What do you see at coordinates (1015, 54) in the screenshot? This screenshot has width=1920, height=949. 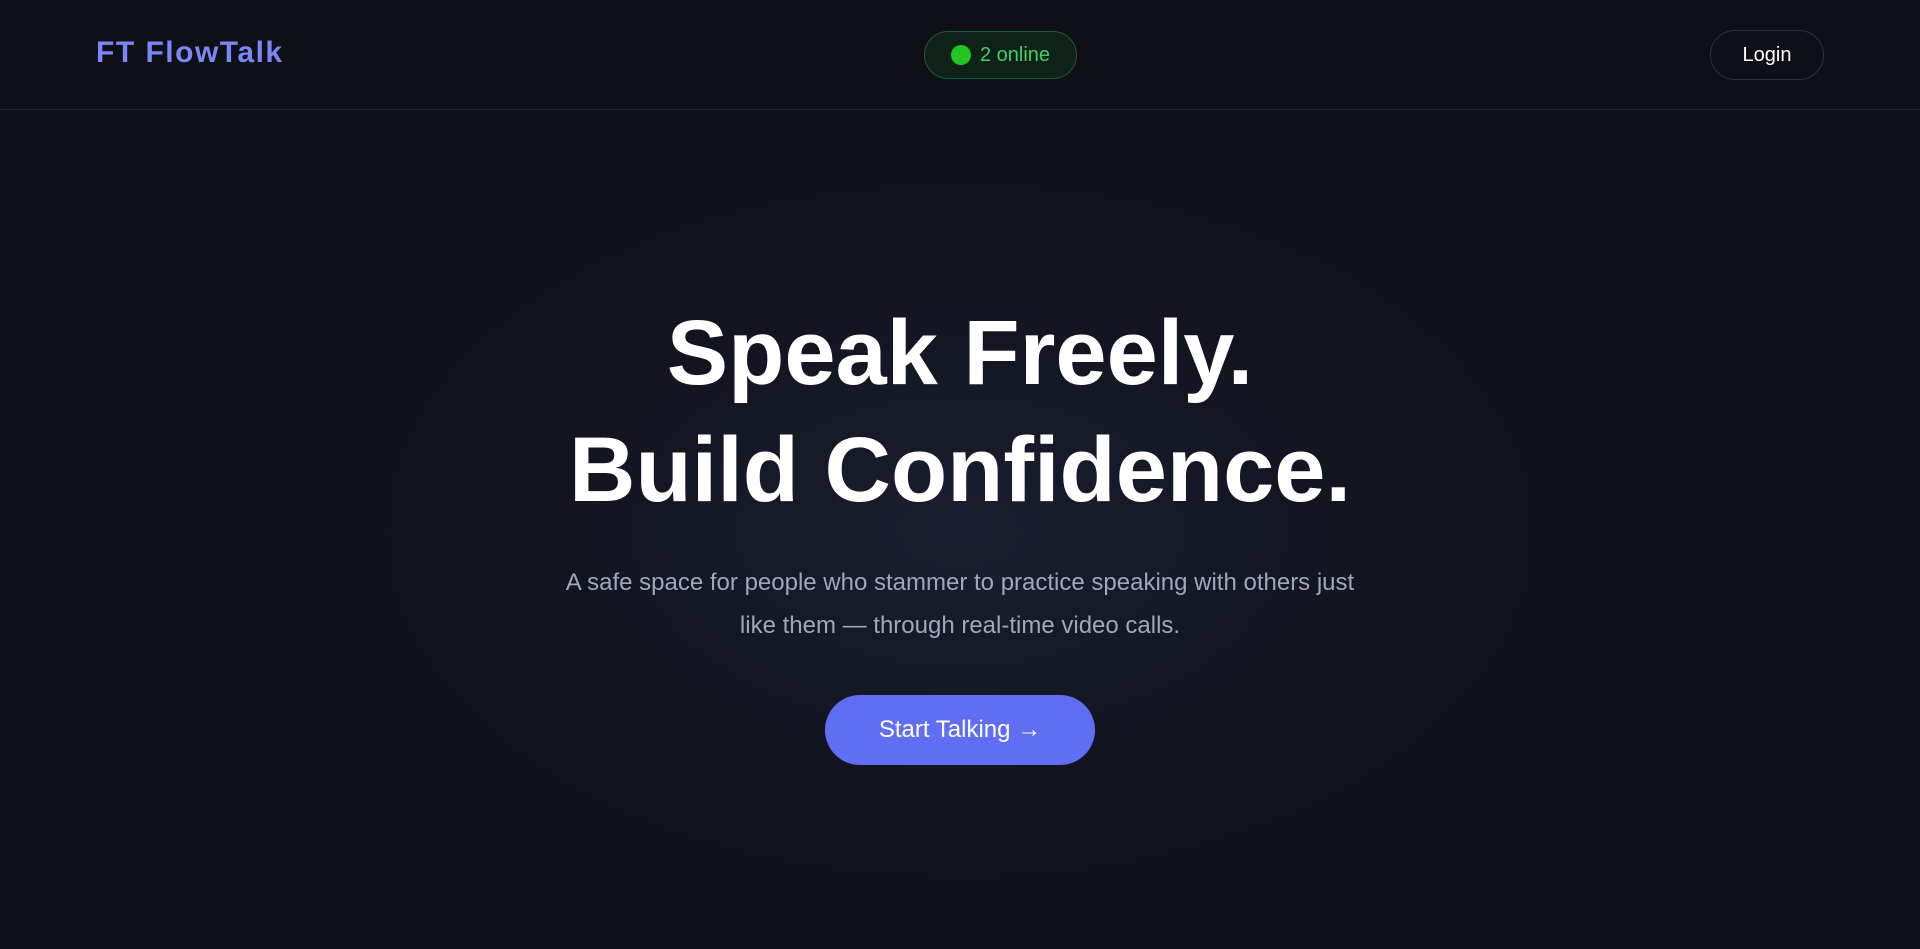 I see `online-count: 2 online` at bounding box center [1015, 54].